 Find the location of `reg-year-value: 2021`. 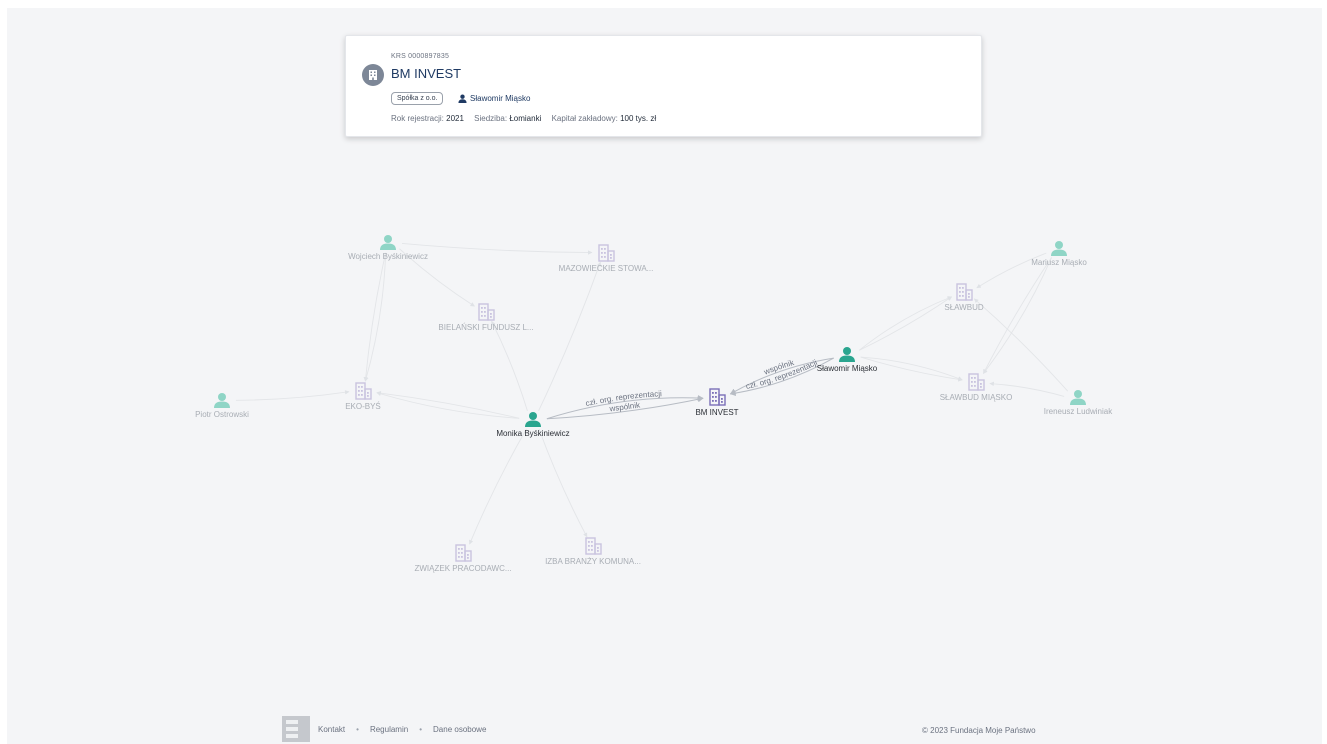

reg-year-value: 2021 is located at coordinates (455, 118).